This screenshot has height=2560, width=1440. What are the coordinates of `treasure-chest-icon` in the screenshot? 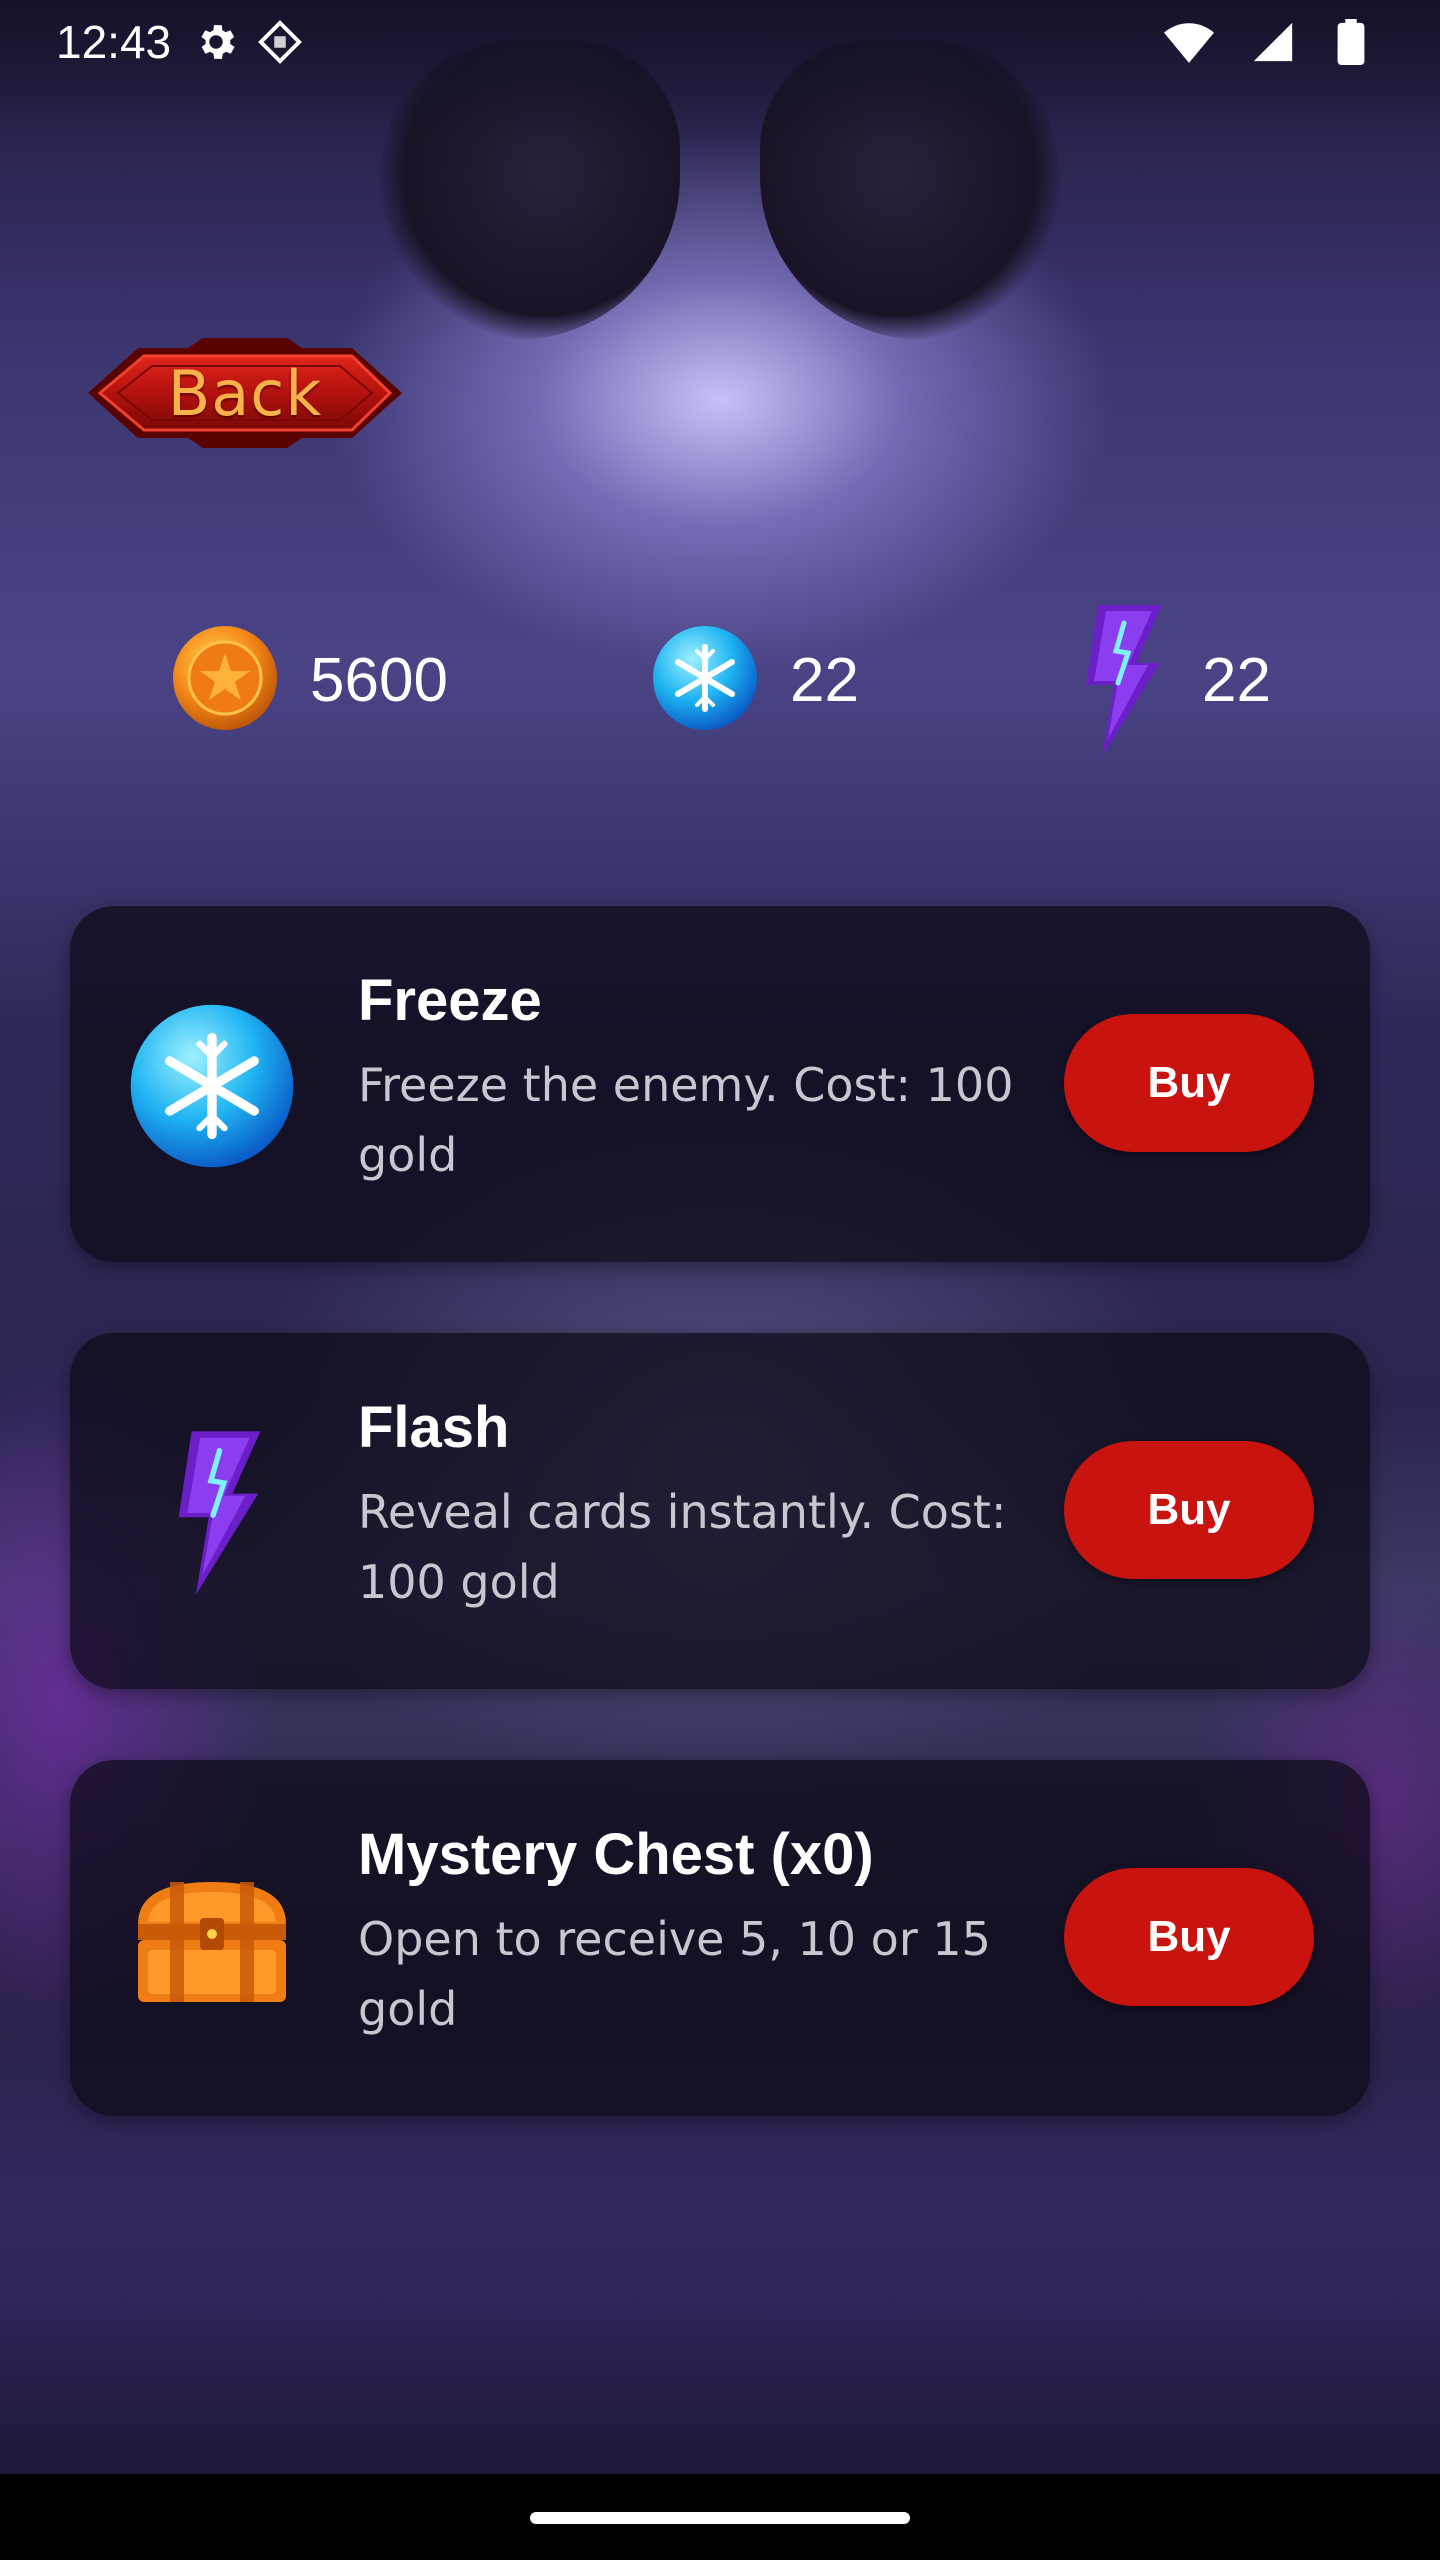 It's located at (212, 1940).